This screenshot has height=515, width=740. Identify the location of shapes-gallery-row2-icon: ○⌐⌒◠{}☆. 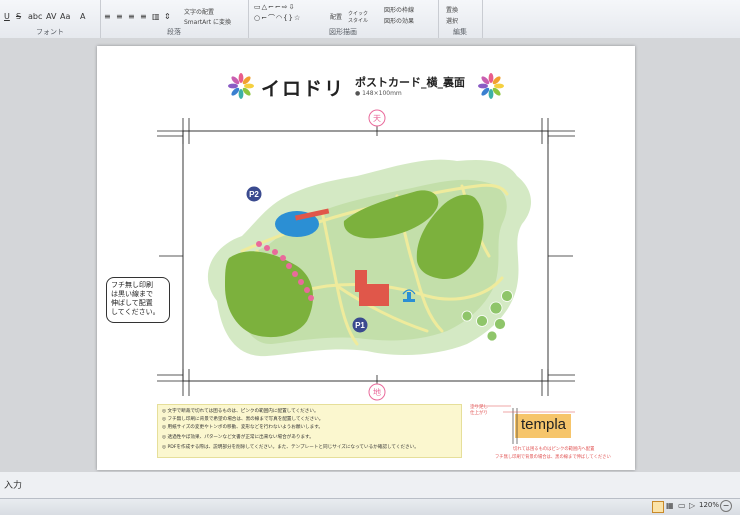
(277, 18).